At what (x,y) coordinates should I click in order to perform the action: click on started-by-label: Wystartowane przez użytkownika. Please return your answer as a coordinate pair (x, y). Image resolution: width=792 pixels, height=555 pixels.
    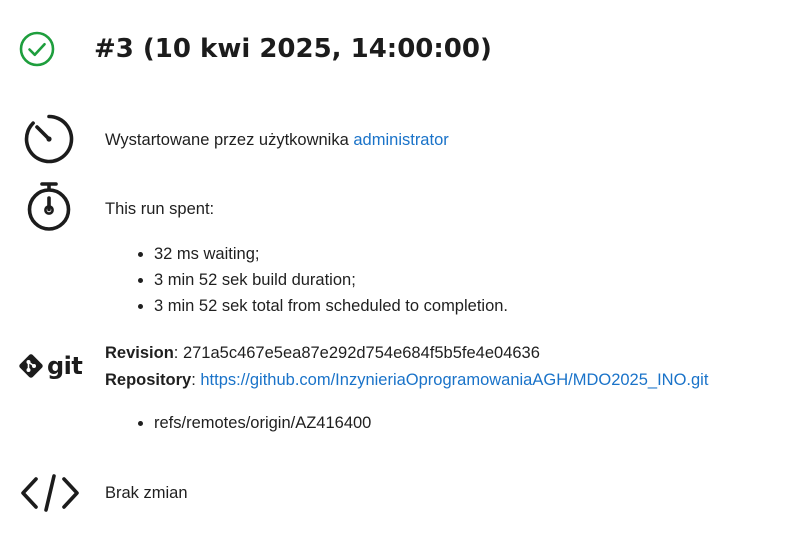
    Looking at the image, I should click on (229, 140).